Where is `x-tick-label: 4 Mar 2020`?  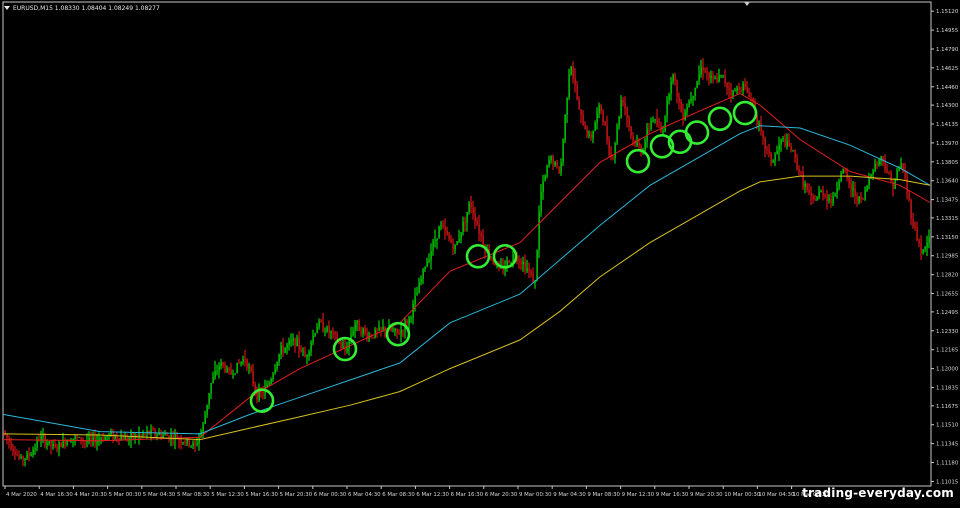 x-tick-label: 4 Mar 2020 is located at coordinates (21, 495).